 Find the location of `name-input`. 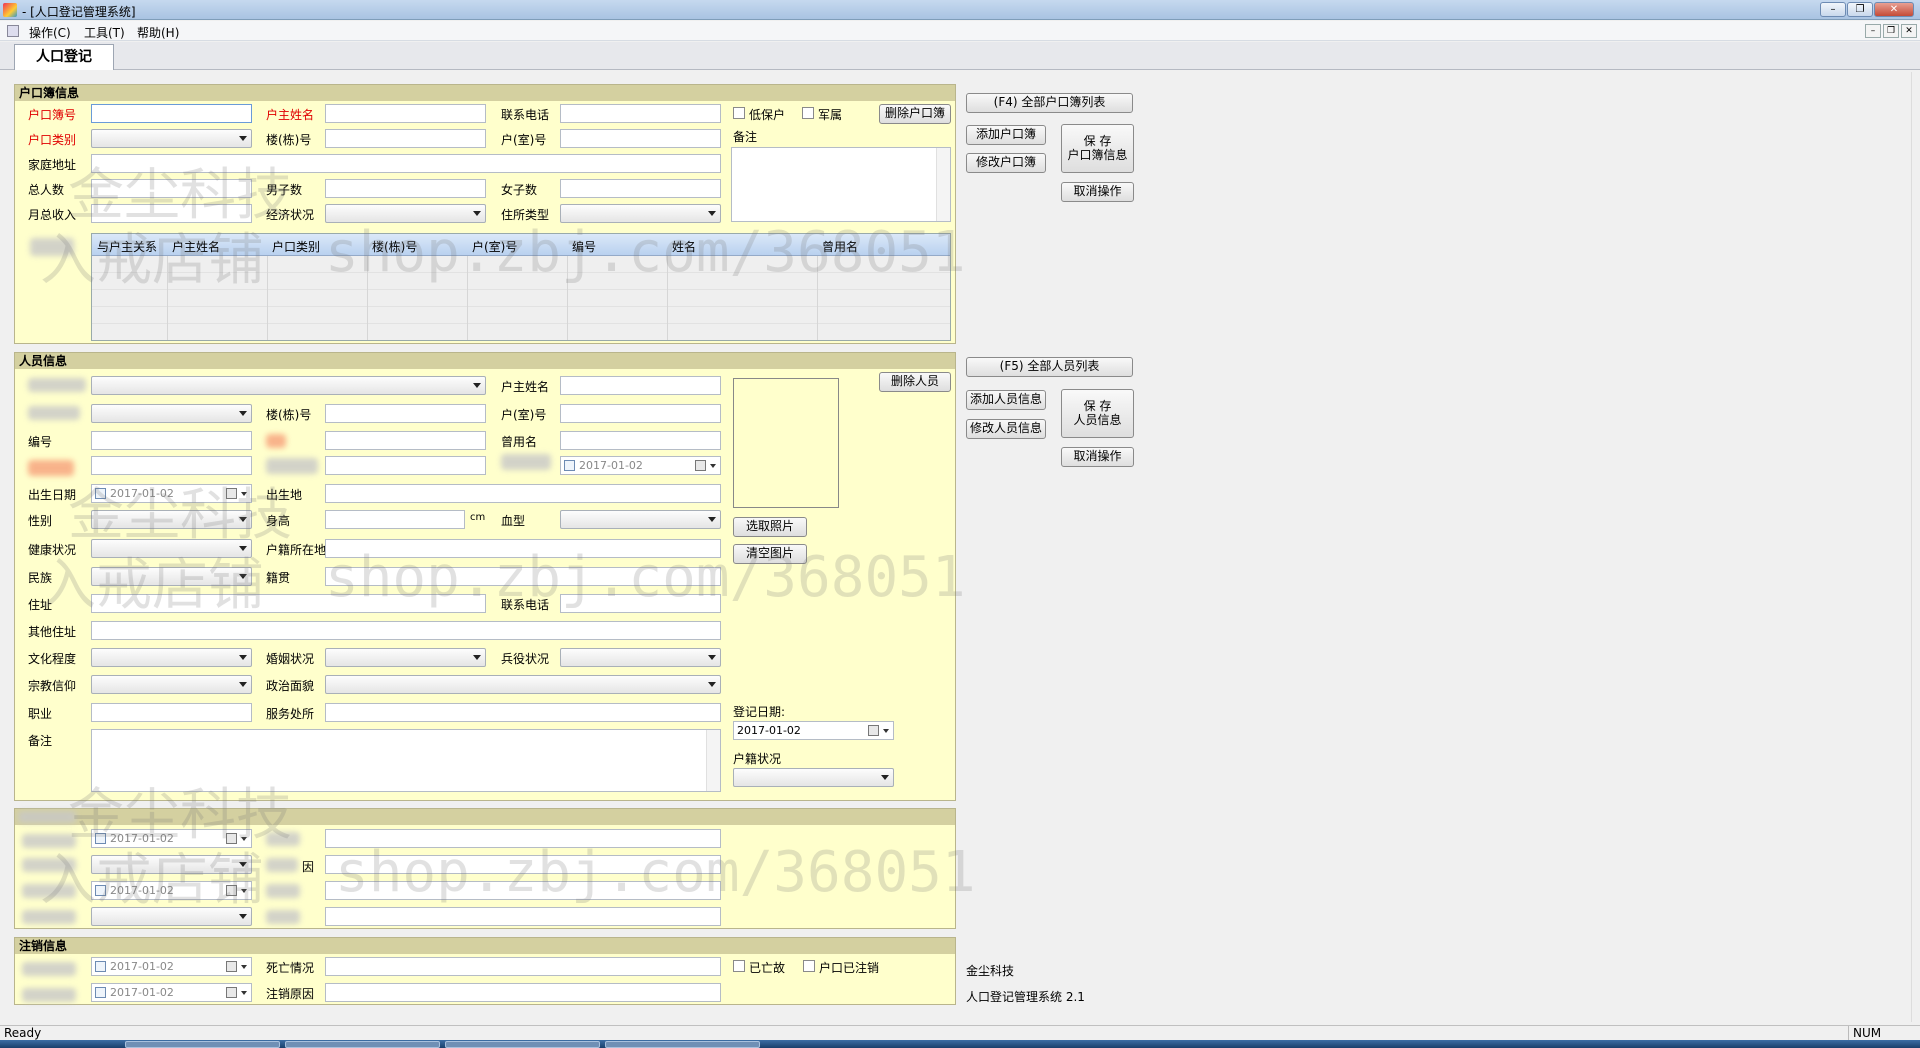

name-input is located at coordinates (405, 440).